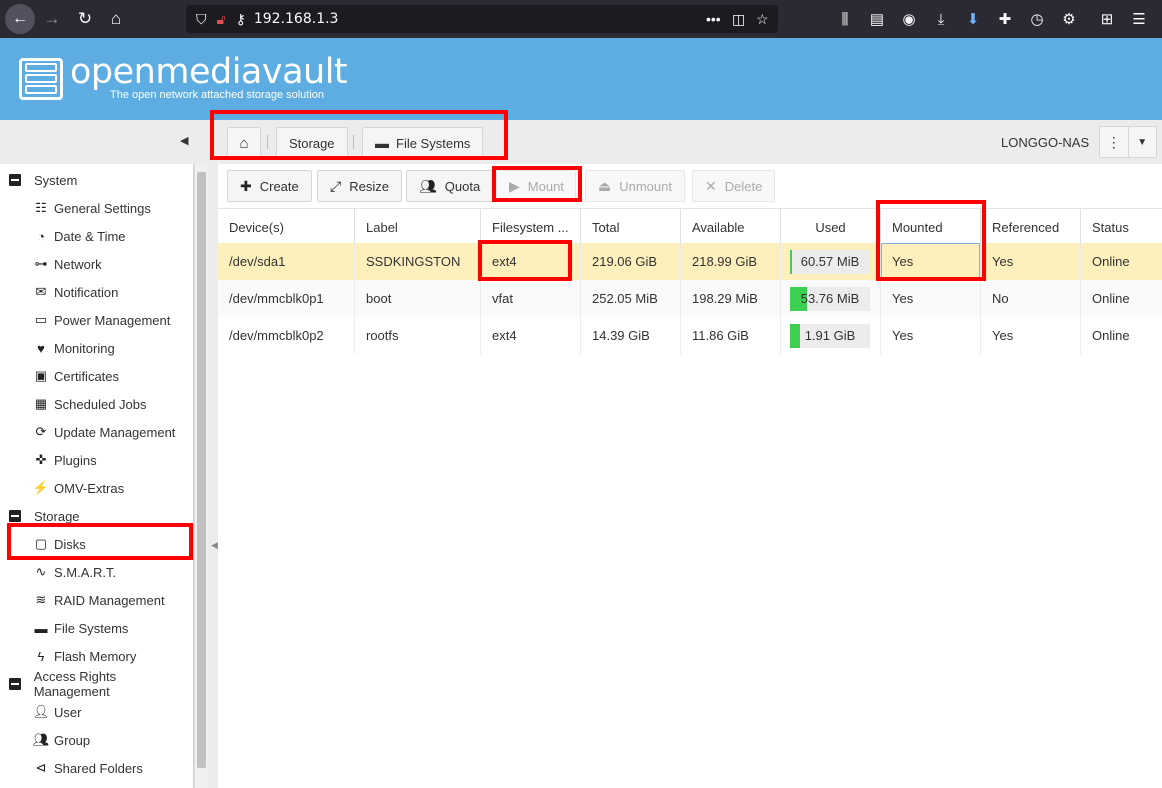 Image resolution: width=1162 pixels, height=788 pixels. I want to click on usage-bar: 60.57 MiB, so click(830, 262).